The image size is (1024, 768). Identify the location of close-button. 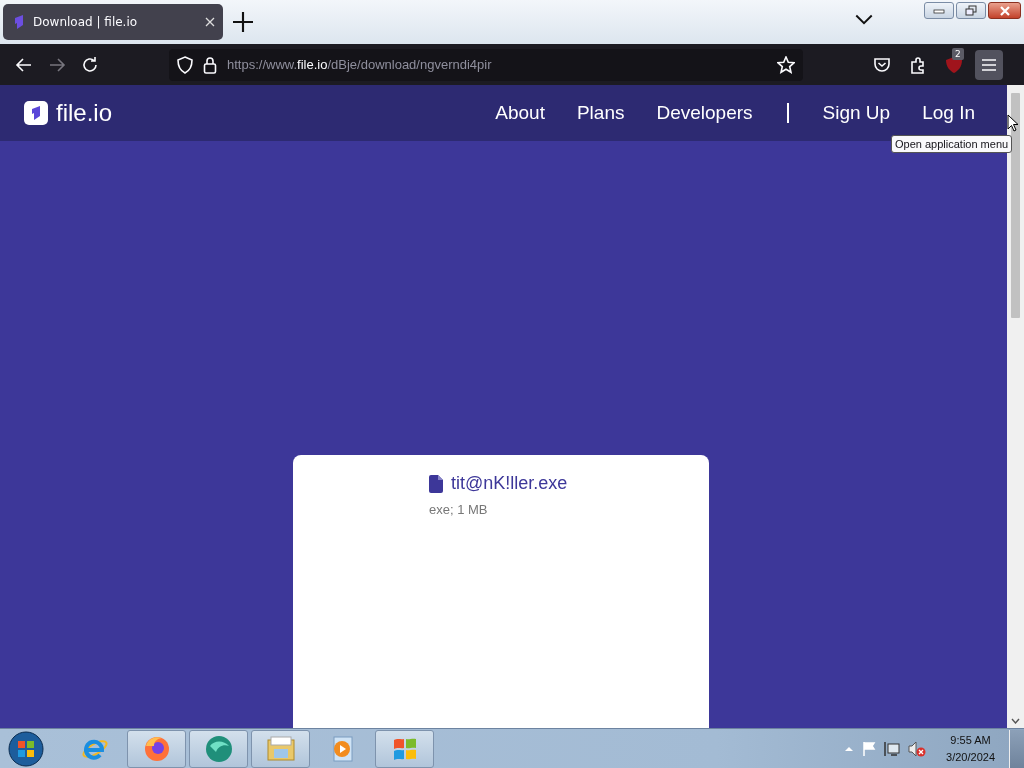
(1004, 10).